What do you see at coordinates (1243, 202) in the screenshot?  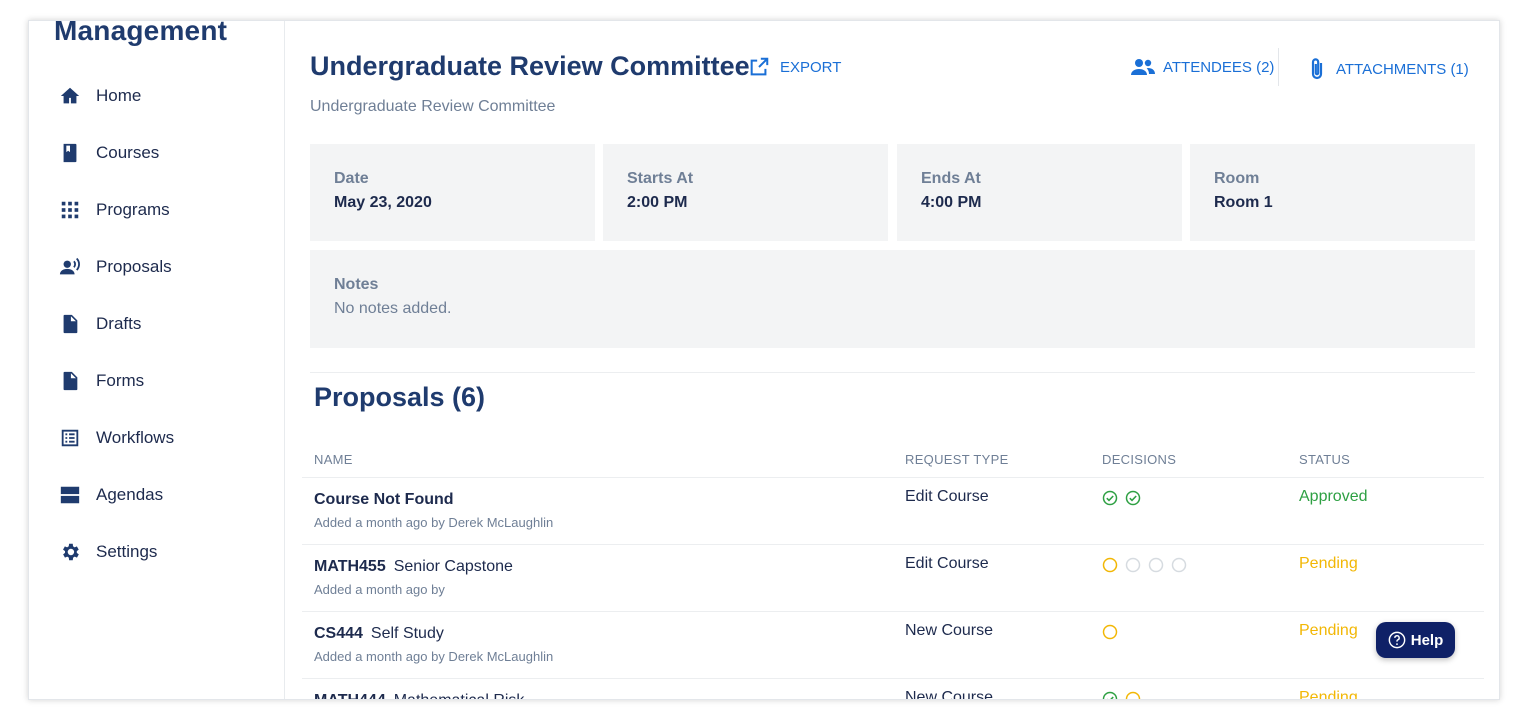 I see `room-value: Room 1` at bounding box center [1243, 202].